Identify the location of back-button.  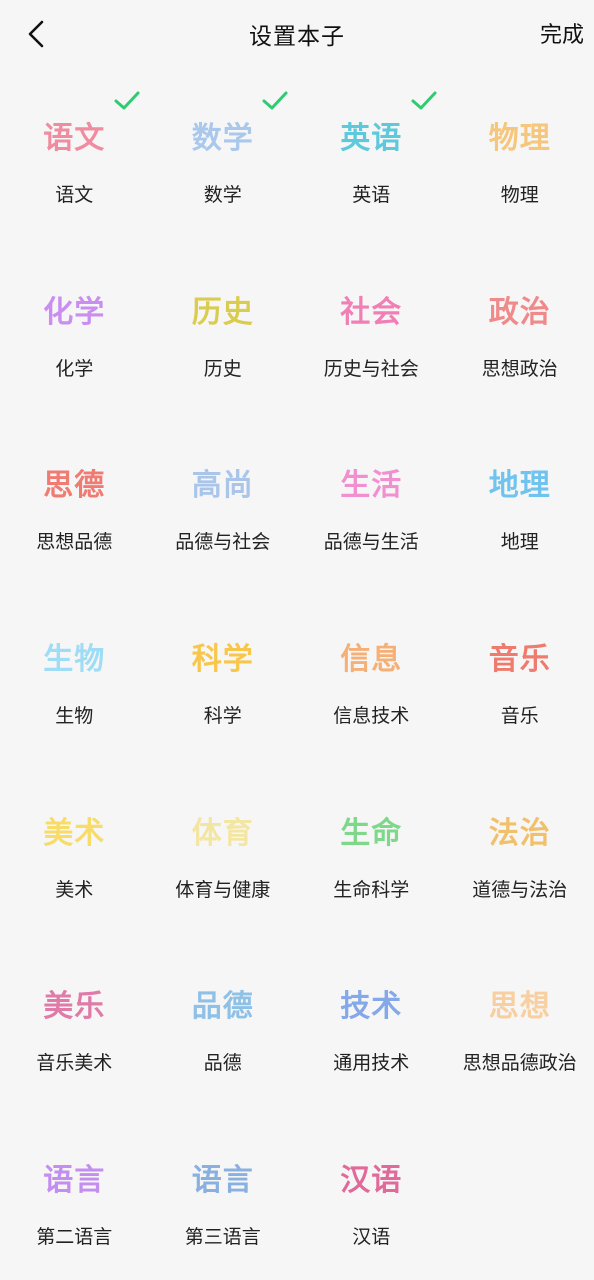
(36, 34).